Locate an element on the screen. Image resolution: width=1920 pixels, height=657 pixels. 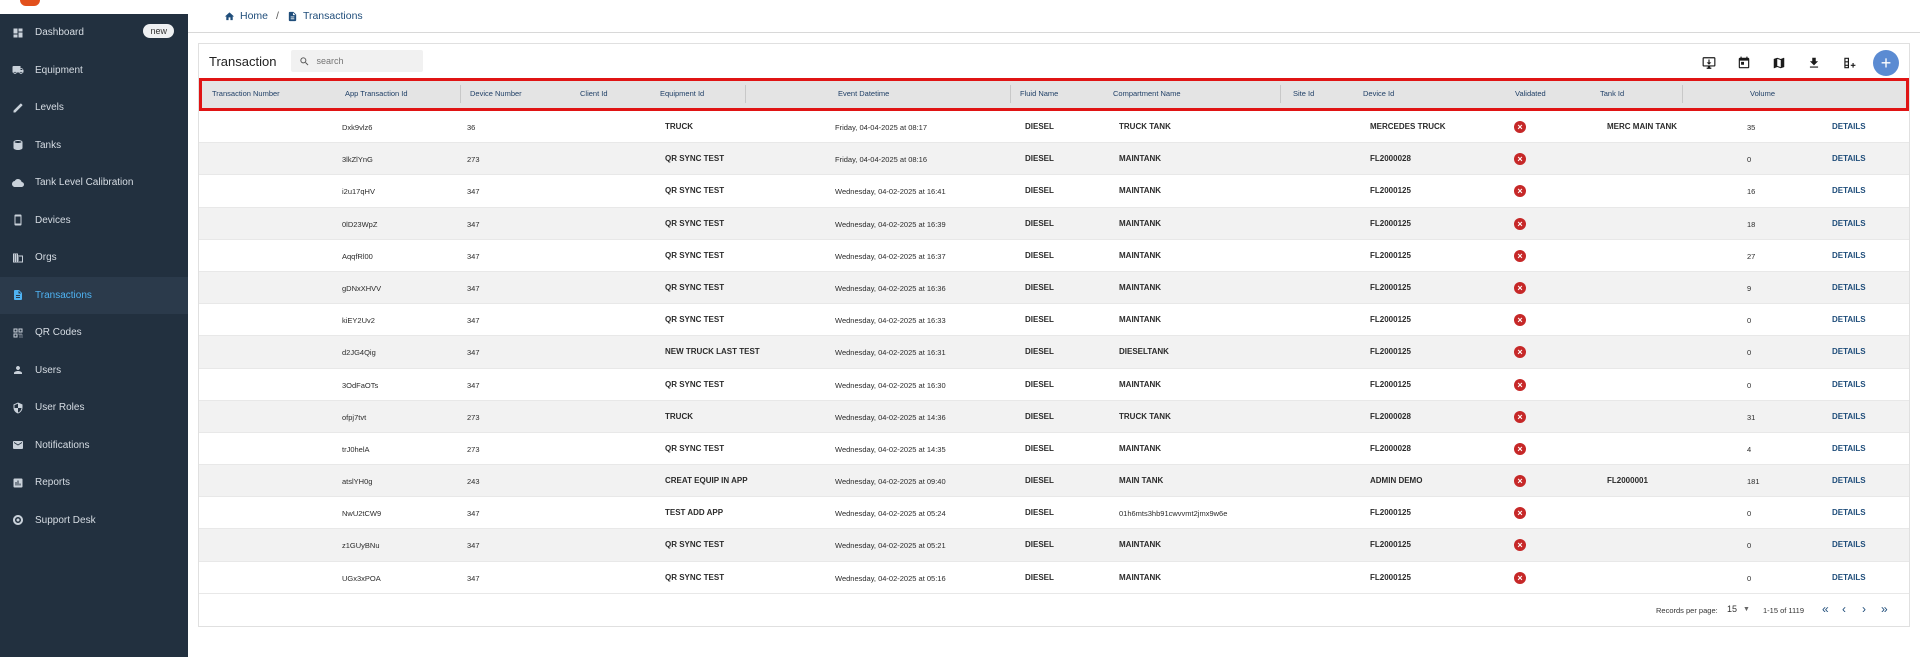
map-icon is located at coordinates (1779, 63).